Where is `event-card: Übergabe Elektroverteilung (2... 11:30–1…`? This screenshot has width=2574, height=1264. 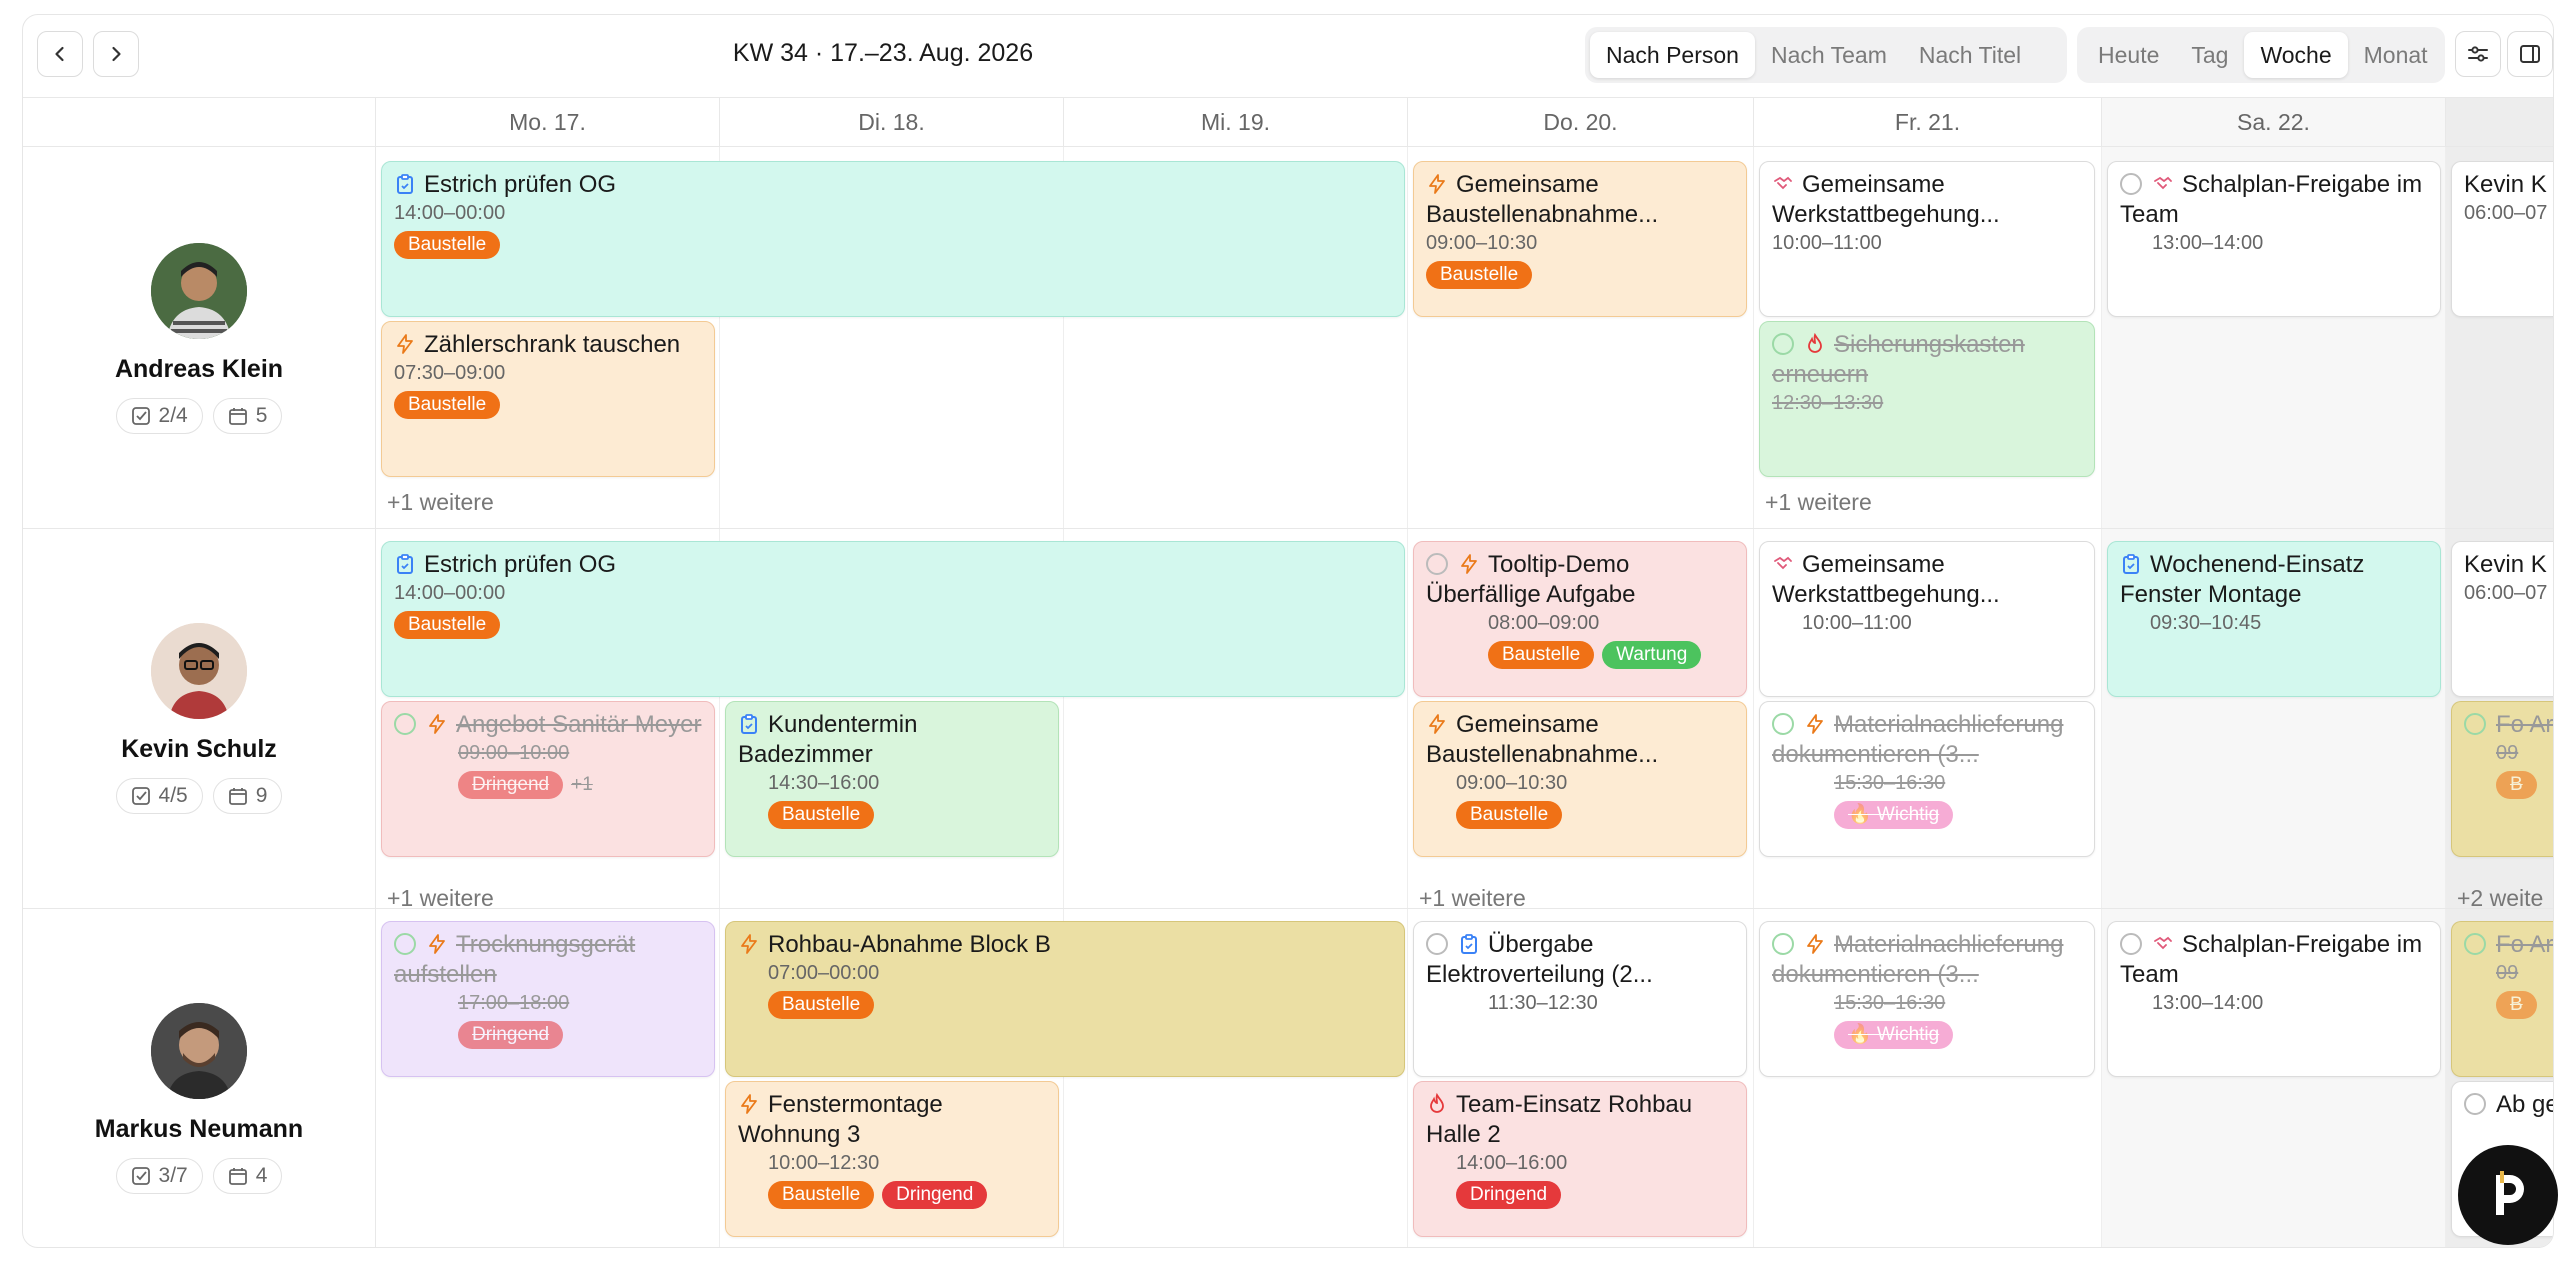 event-card: Übergabe Elektroverteilung (2... 11:30–1… is located at coordinates (1580, 999).